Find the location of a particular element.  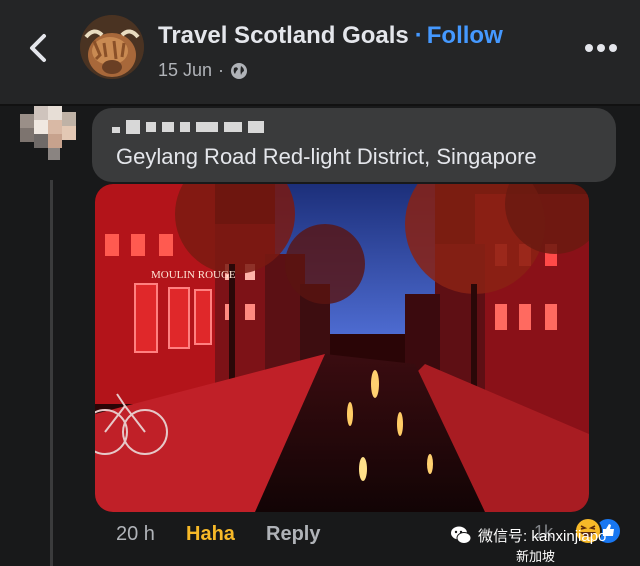

globe-icon is located at coordinates (239, 70).